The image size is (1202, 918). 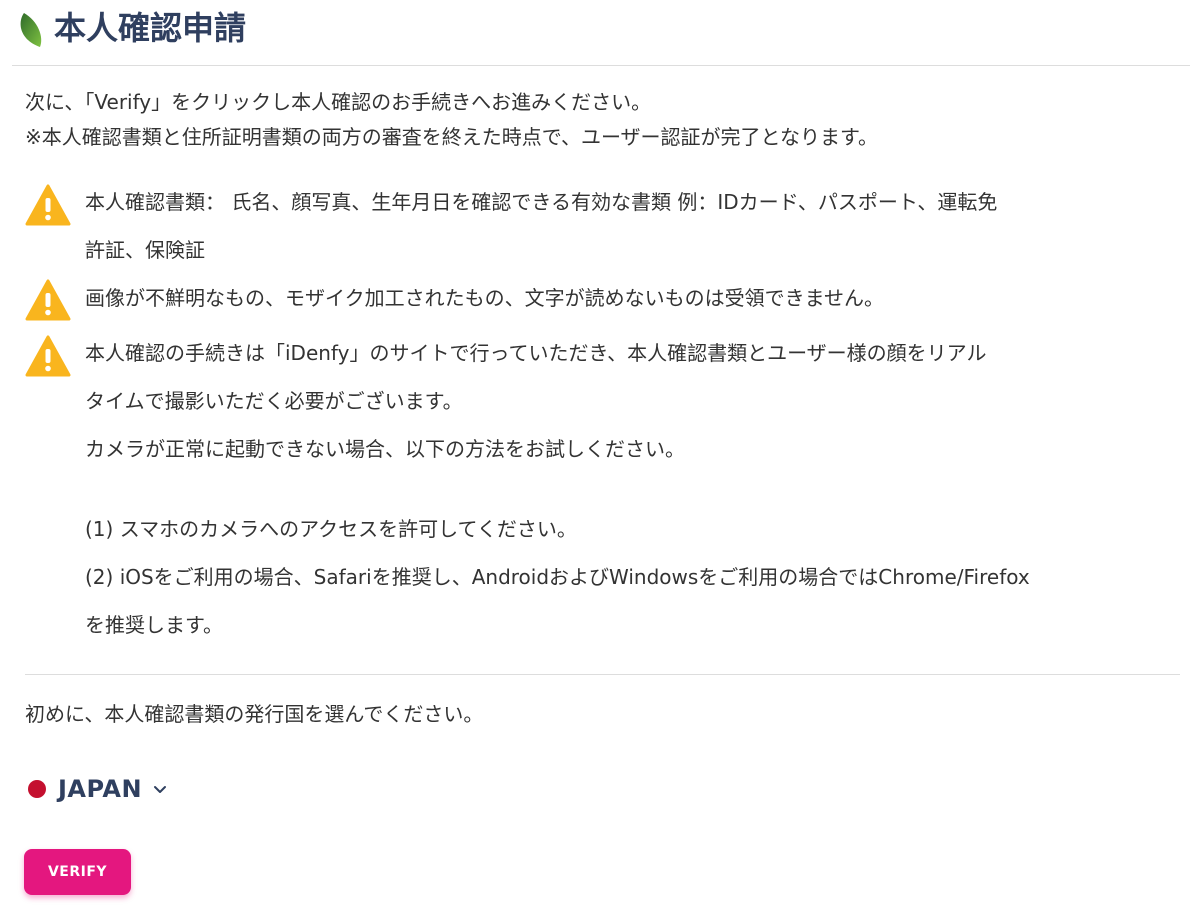 I want to click on country-select: JAPAN, so click(x=98, y=789).